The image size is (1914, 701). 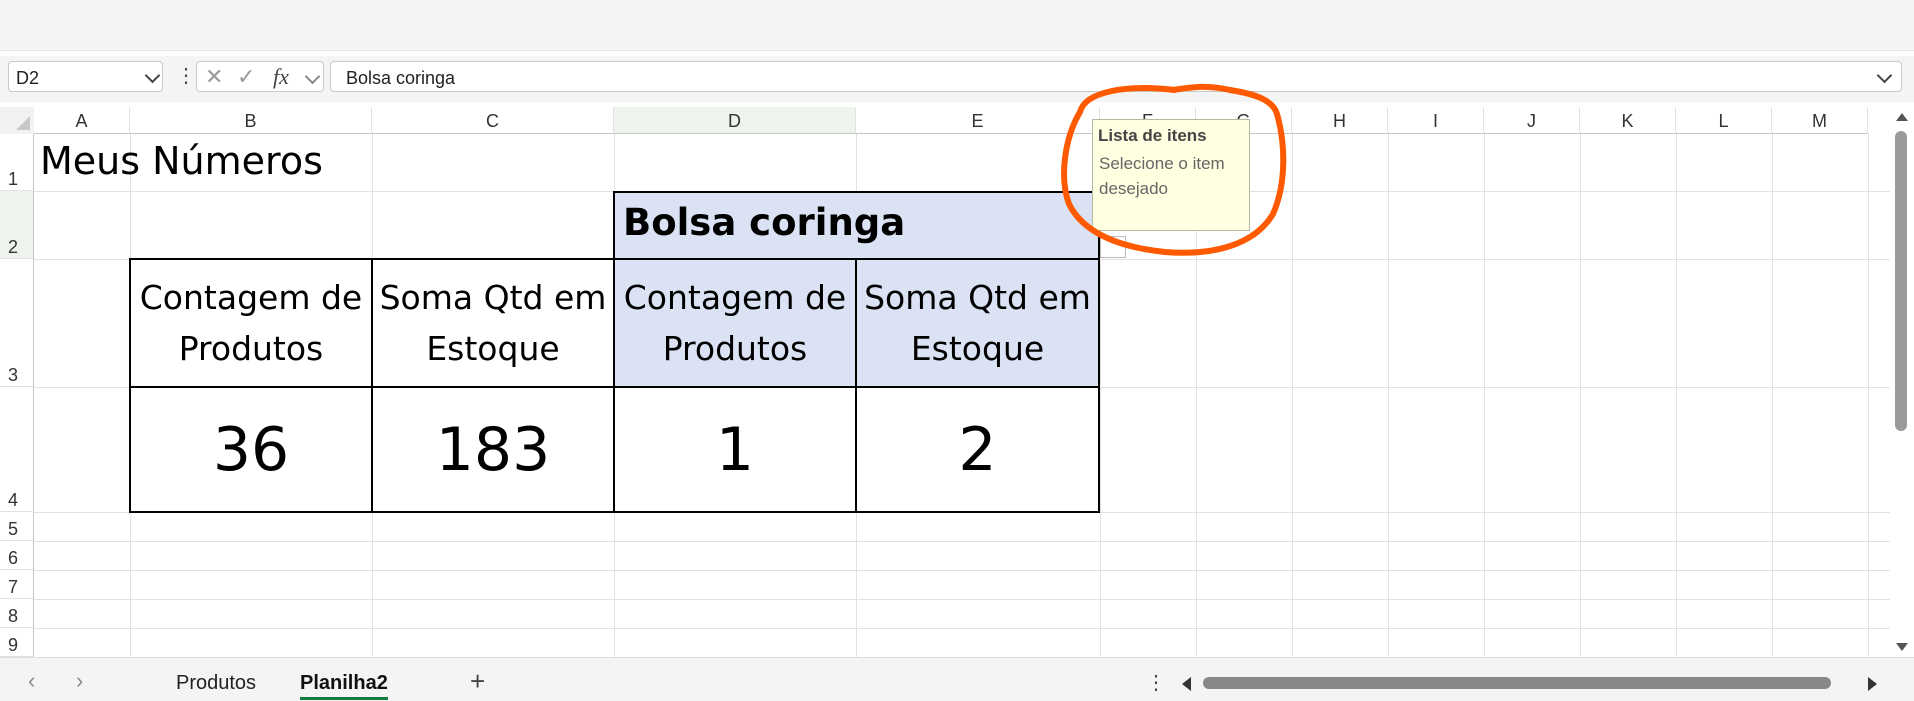 I want to click on value-cell-d4: 1, so click(x=735, y=449).